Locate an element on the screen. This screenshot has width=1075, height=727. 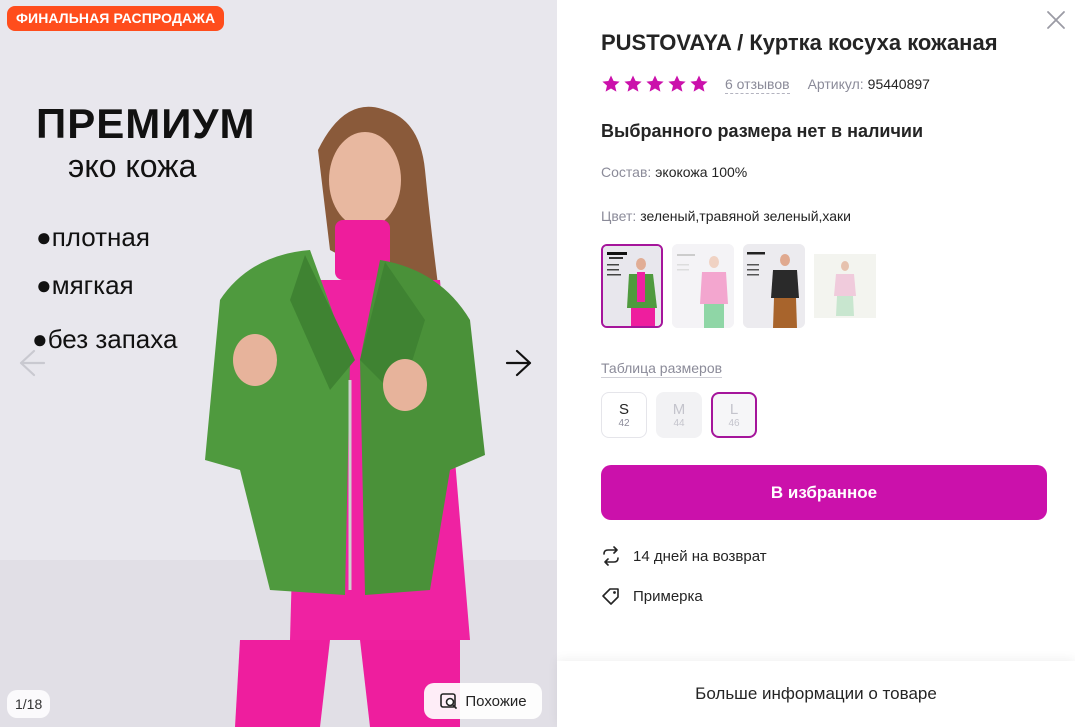
fitting-option: Примерка is located at coordinates (652, 596).